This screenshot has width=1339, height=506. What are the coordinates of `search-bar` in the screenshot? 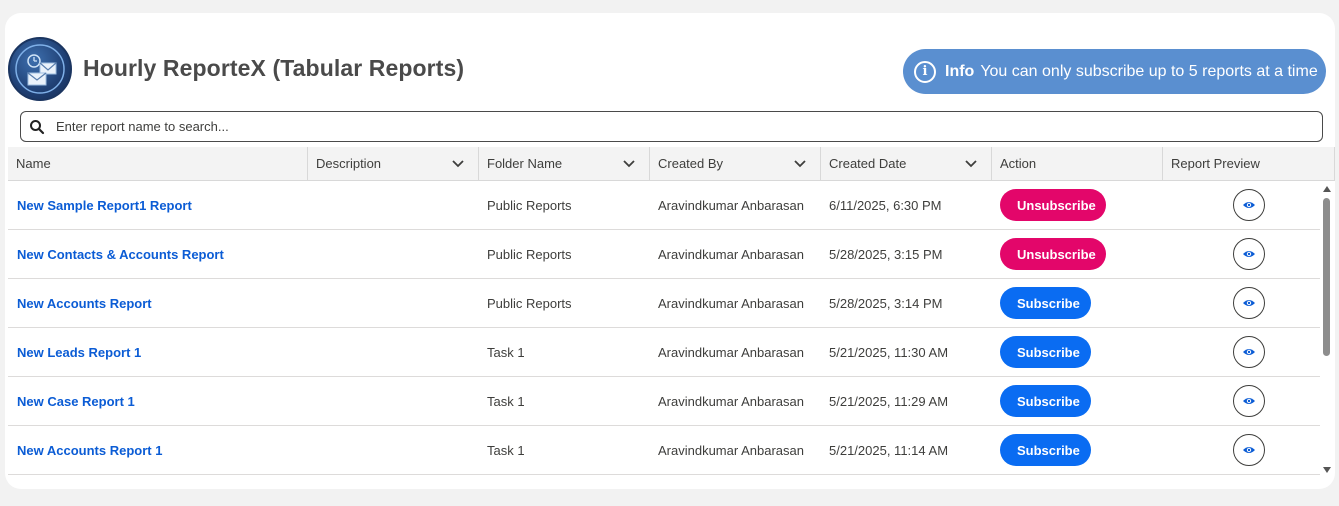 It's located at (671, 126).